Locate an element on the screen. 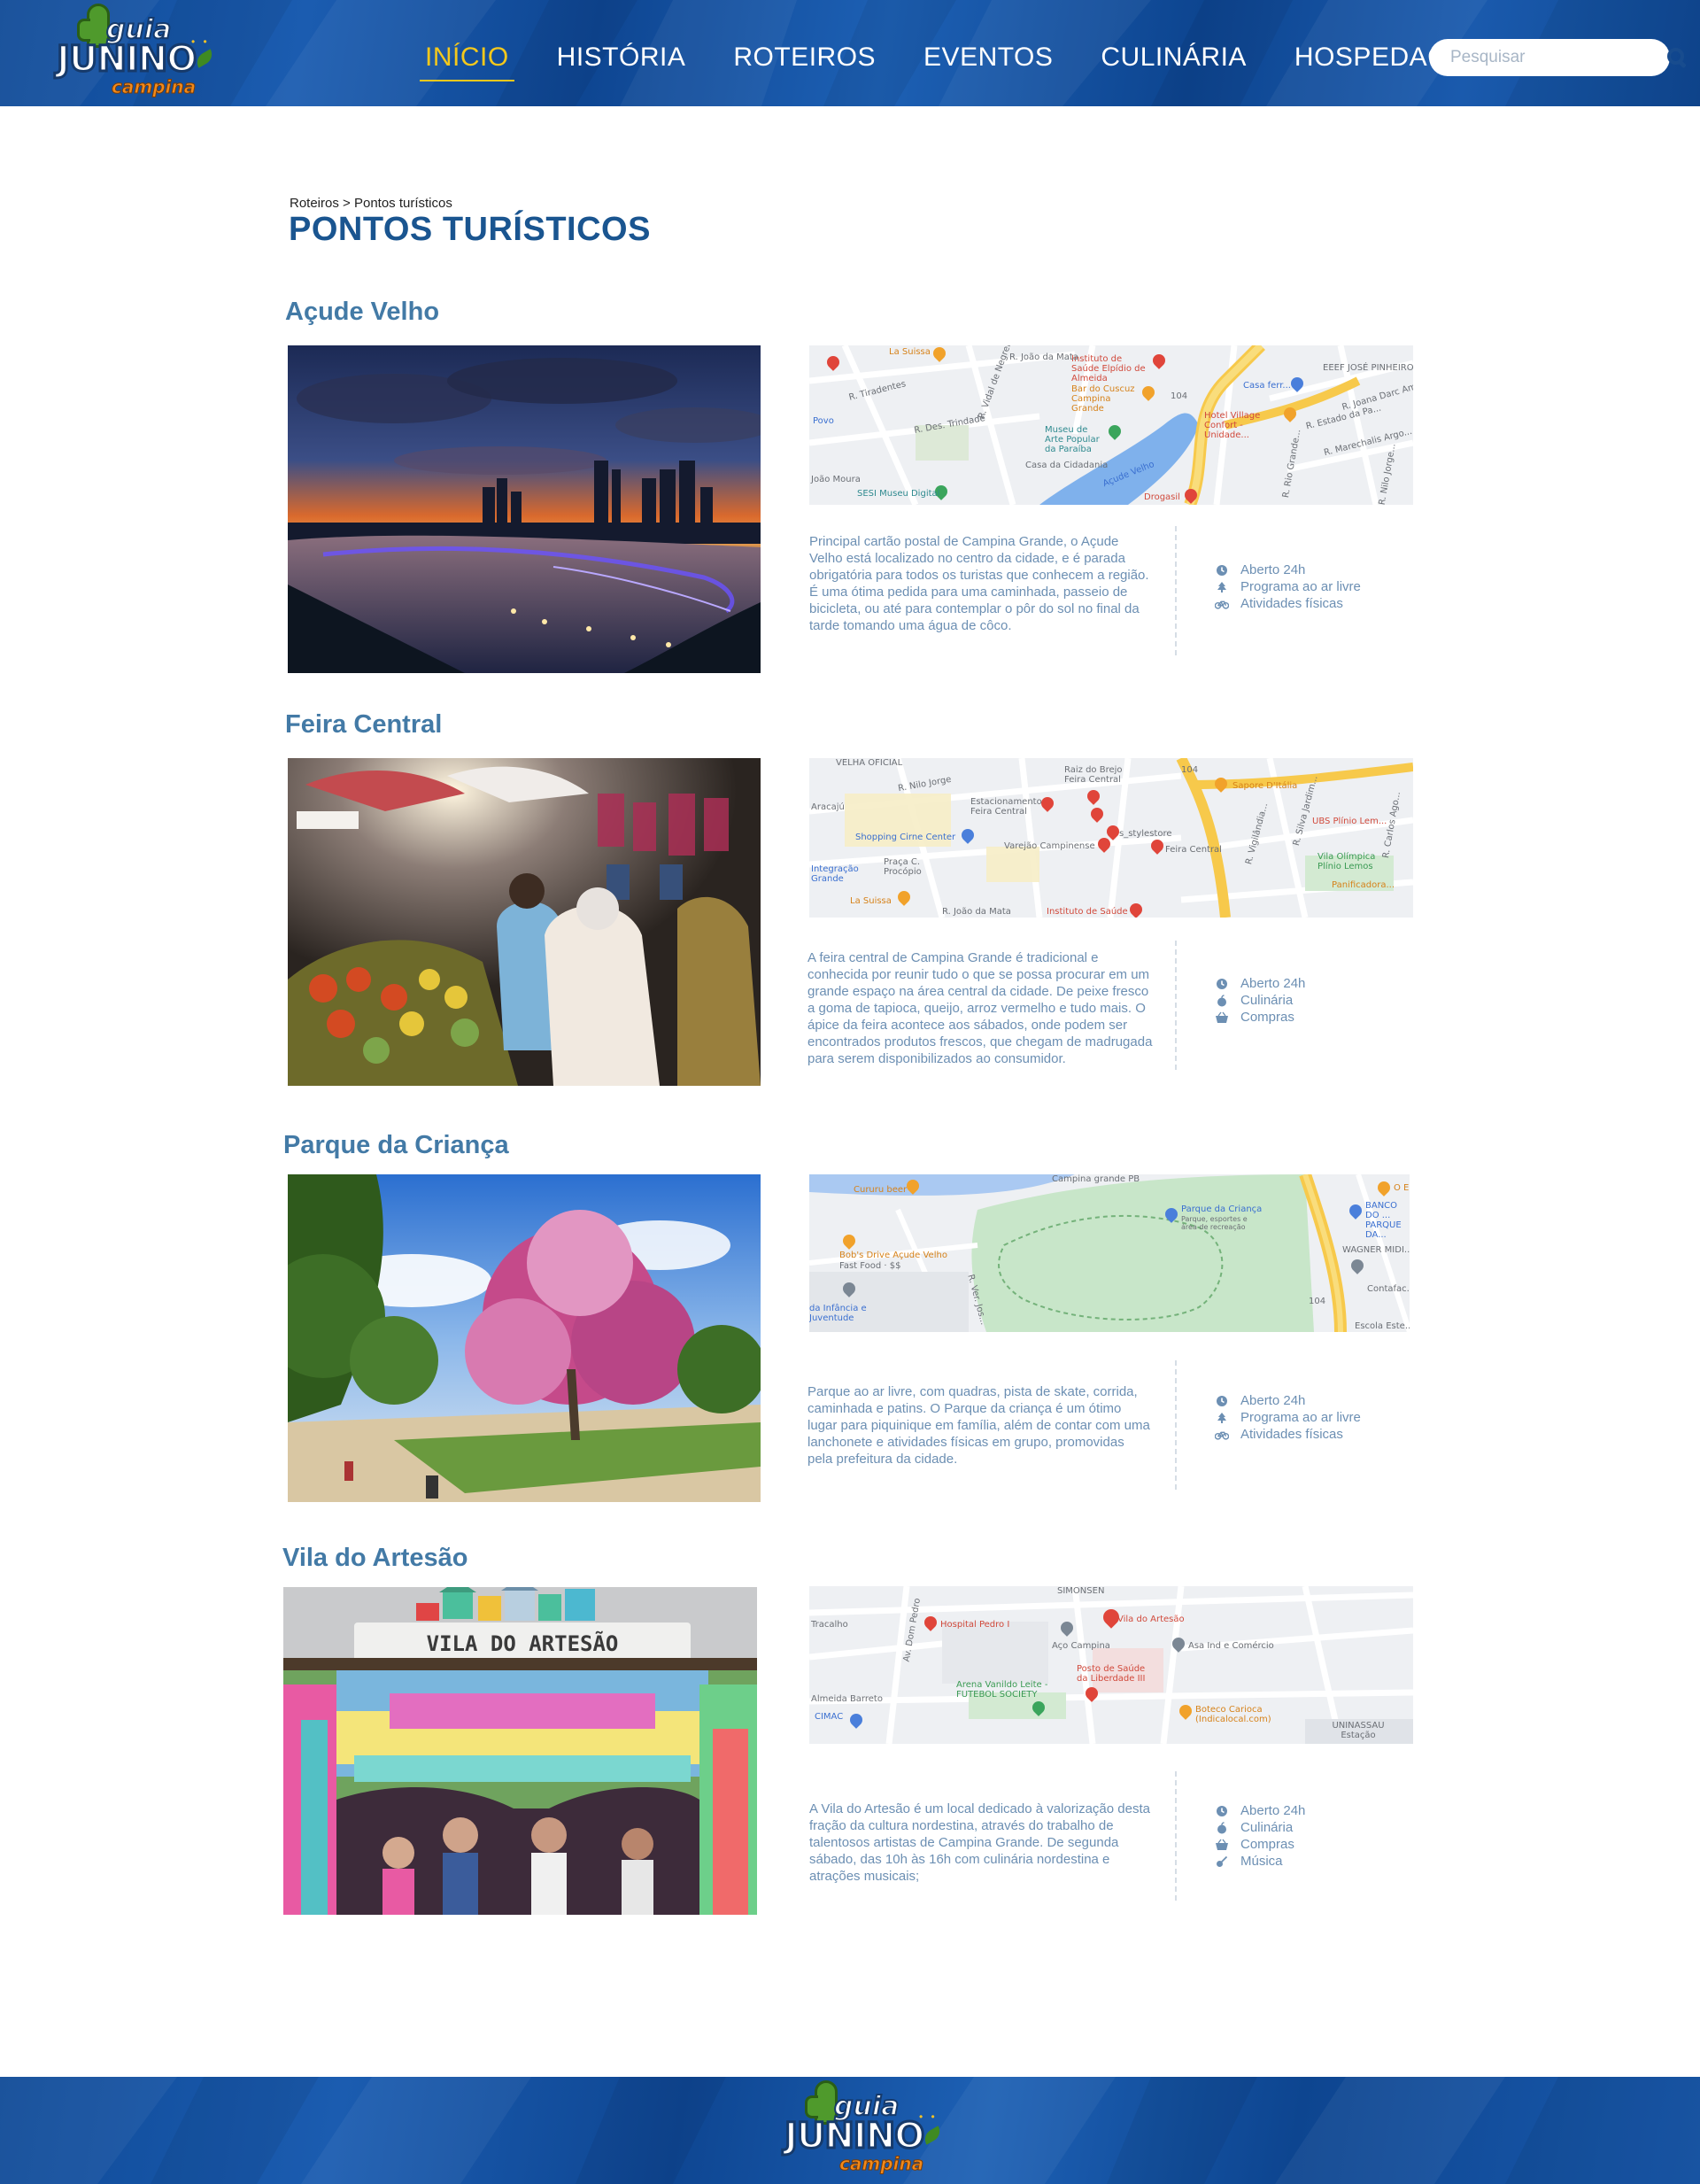 This screenshot has width=1700, height=2184. nav-eventos: EVENTOS is located at coordinates (988, 59).